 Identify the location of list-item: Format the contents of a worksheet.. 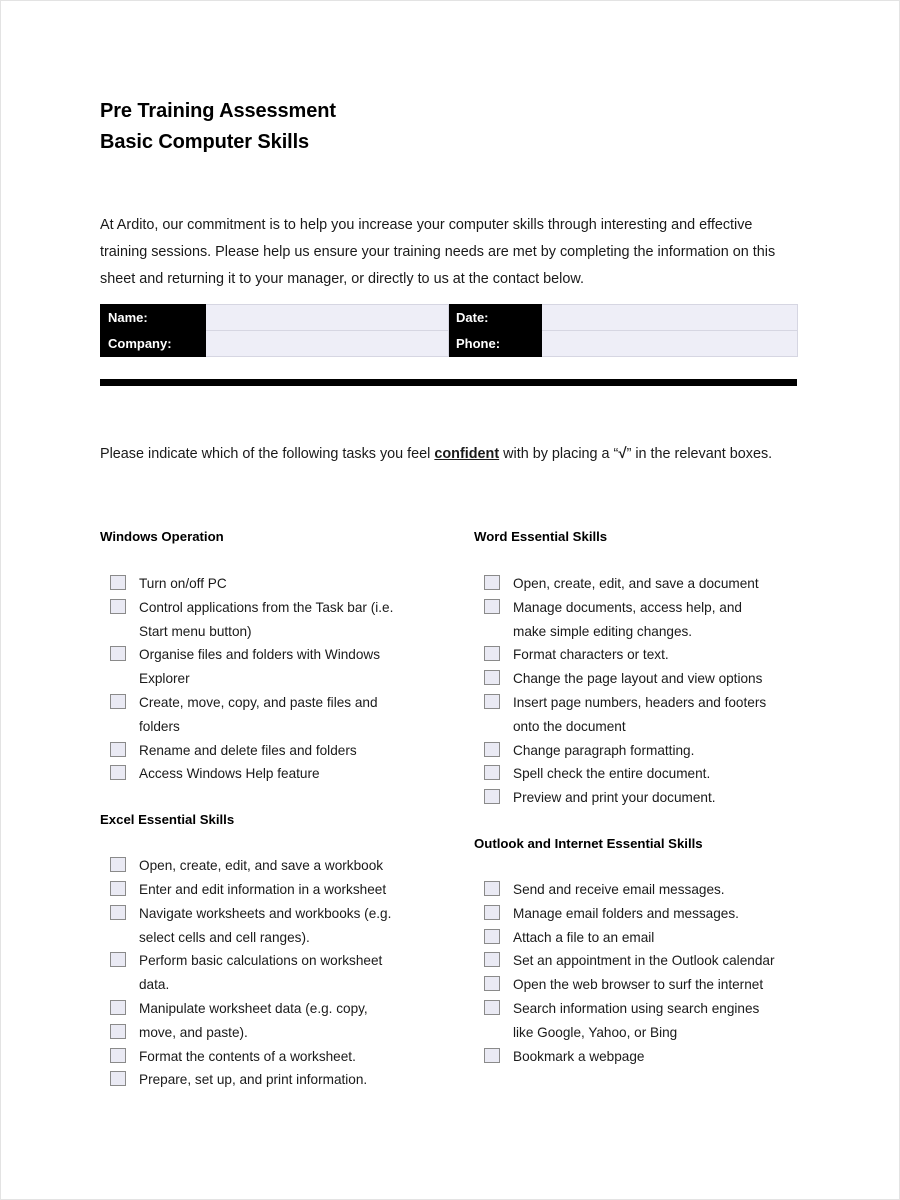
(265, 1057).